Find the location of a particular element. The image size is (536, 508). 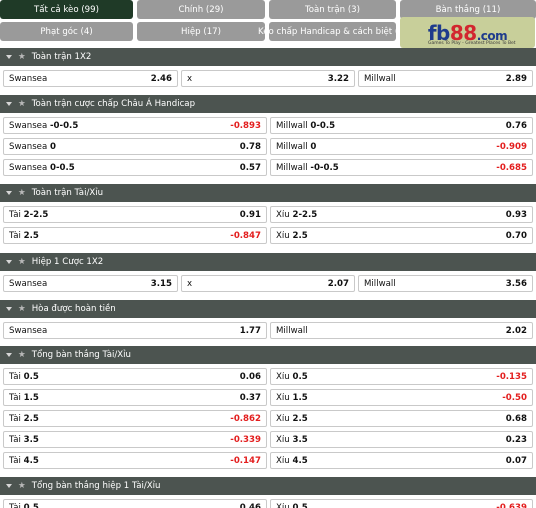

odds-cell: Tài 0.5 0.46 is located at coordinates (135, 503).